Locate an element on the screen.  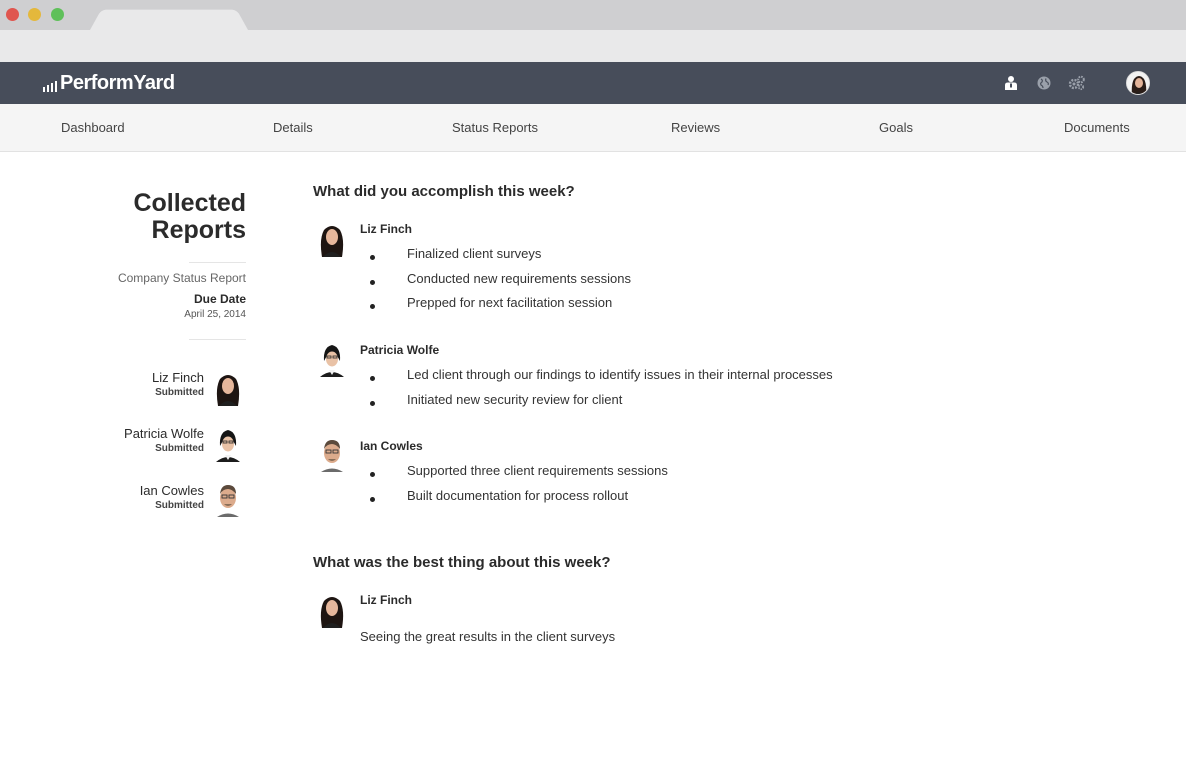
sidebar-person-liz-finch: Liz Finch Submitted is located at coordinates (124, 385).